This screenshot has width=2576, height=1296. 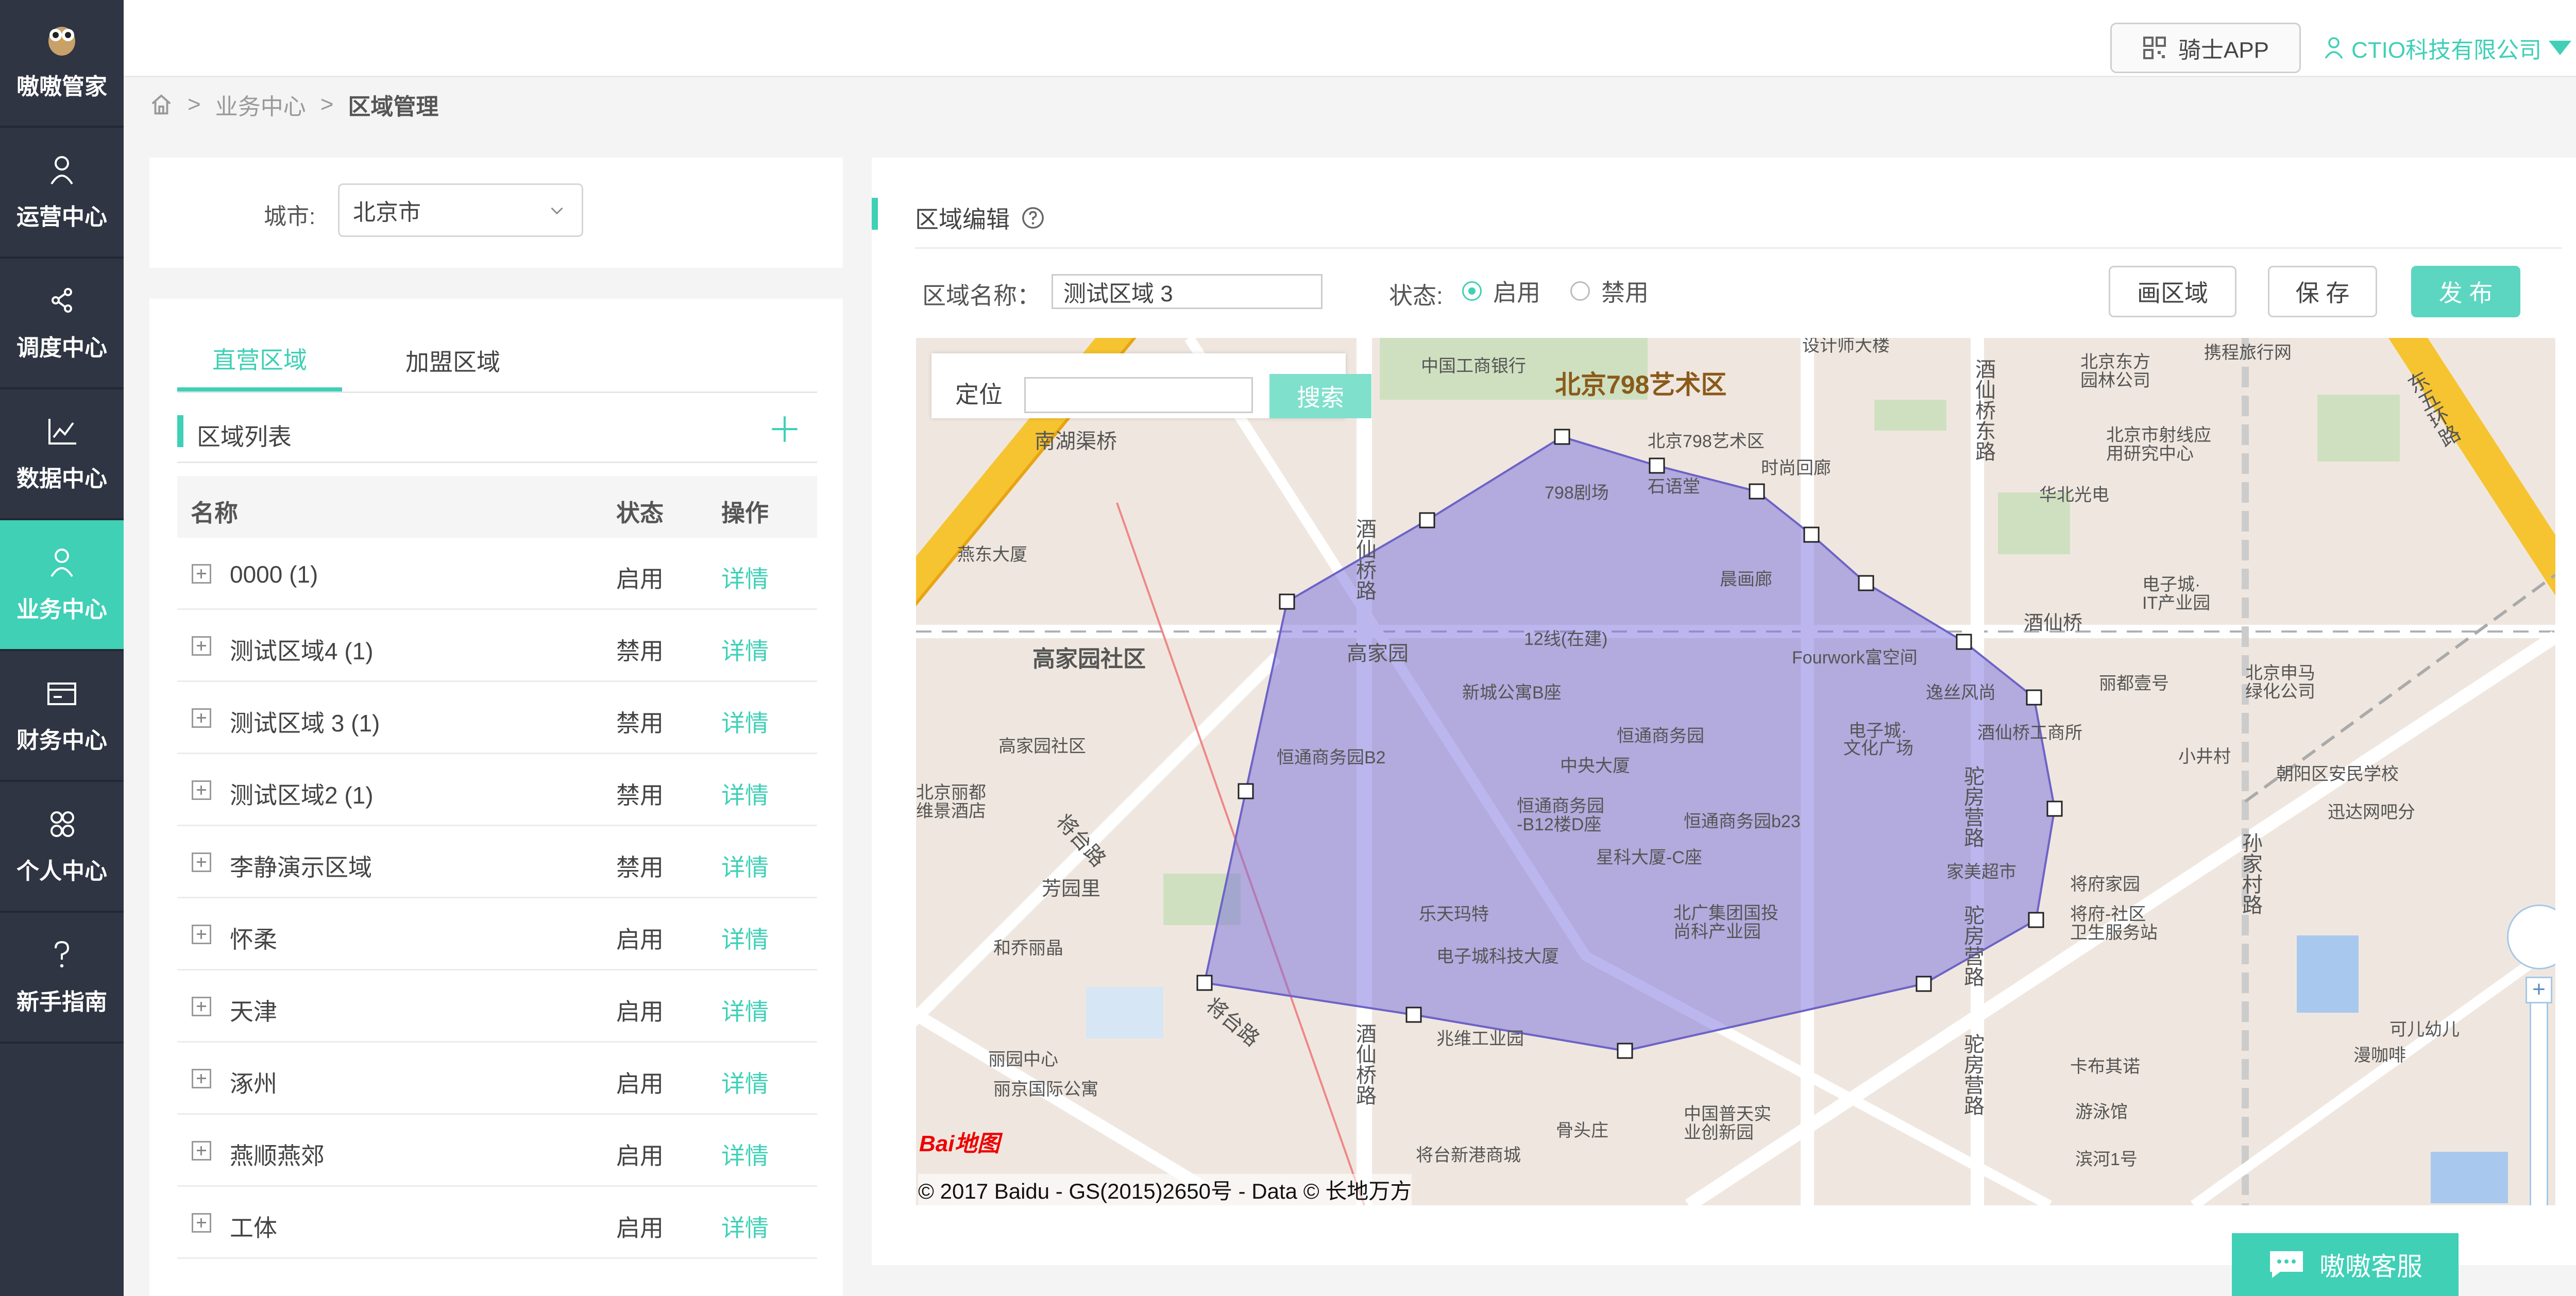 I want to click on area-name: 怀柔, so click(x=253, y=939).